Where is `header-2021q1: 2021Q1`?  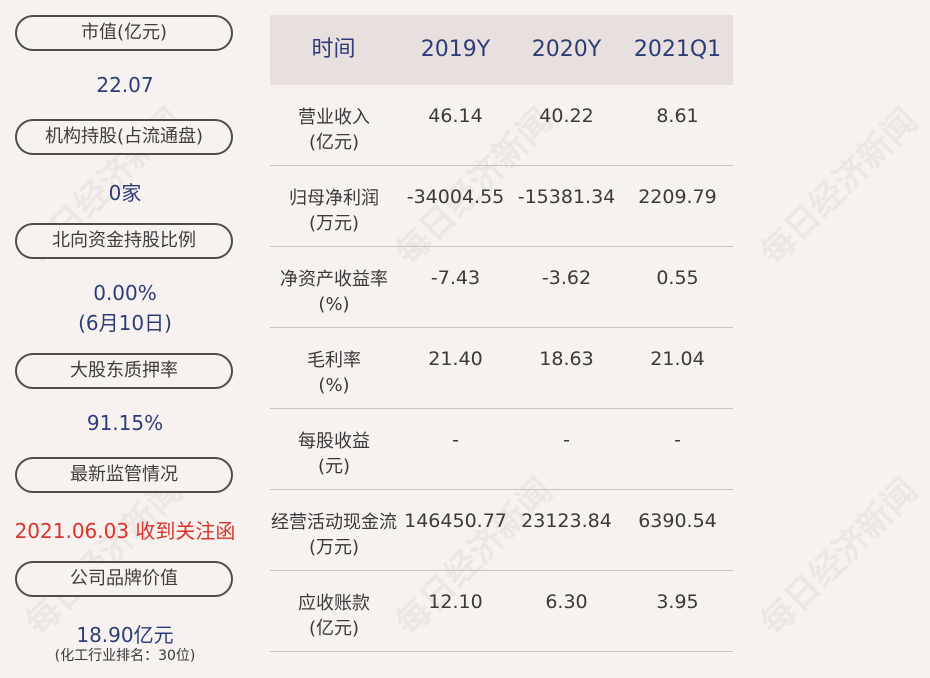 header-2021q1: 2021Q1 is located at coordinates (677, 49).